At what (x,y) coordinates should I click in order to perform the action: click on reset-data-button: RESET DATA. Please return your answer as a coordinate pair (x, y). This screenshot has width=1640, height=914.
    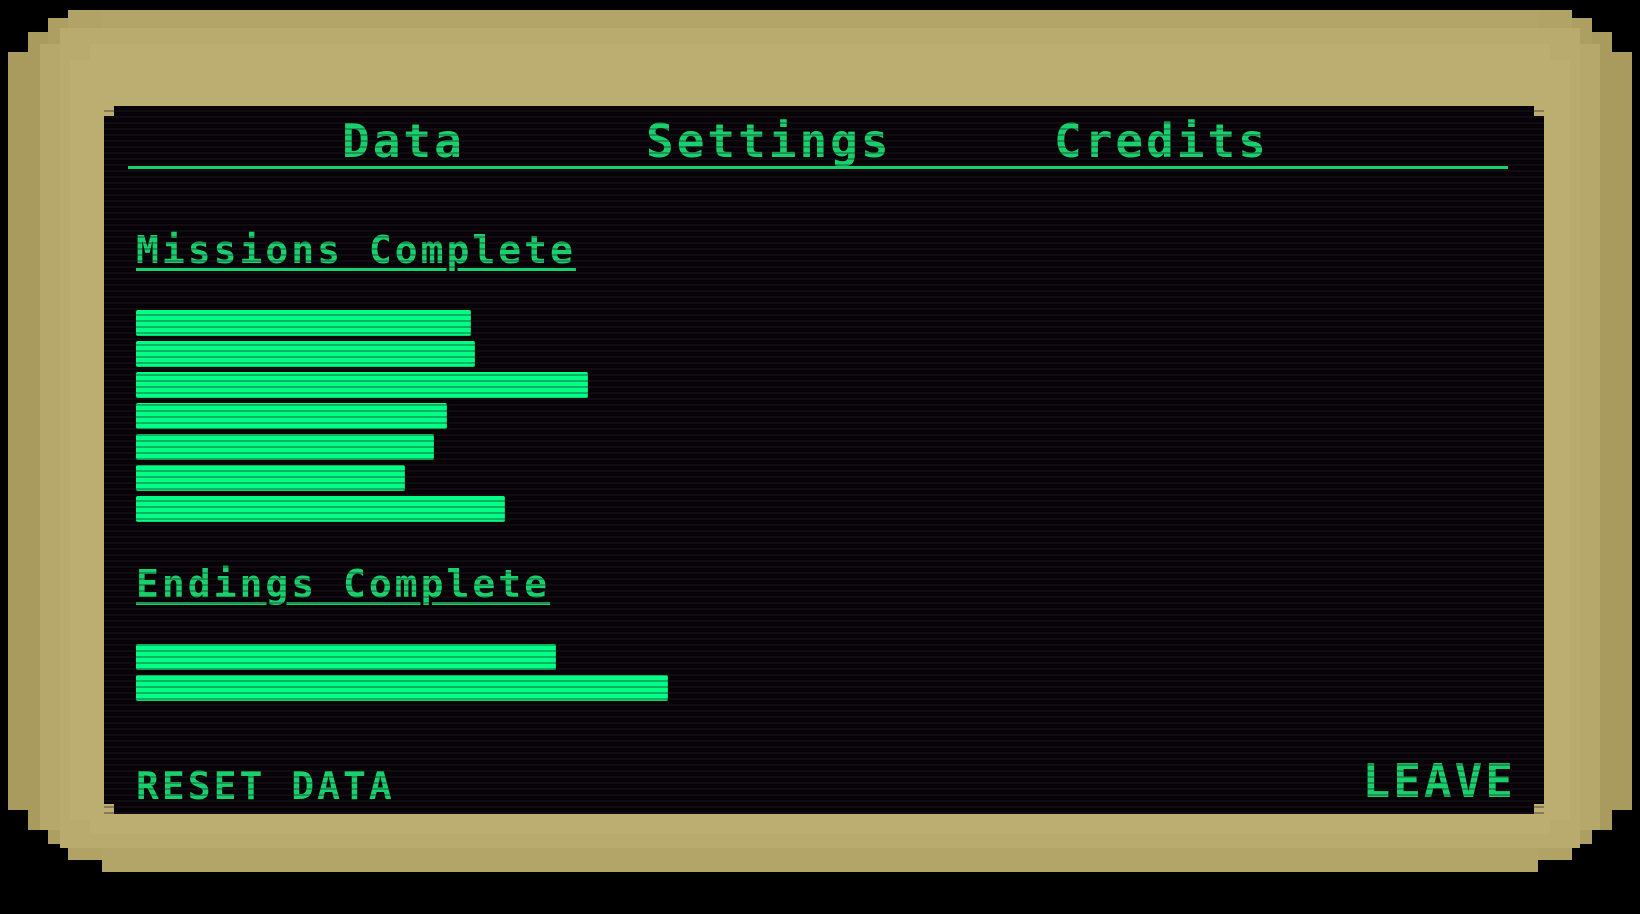
    Looking at the image, I should click on (265, 786).